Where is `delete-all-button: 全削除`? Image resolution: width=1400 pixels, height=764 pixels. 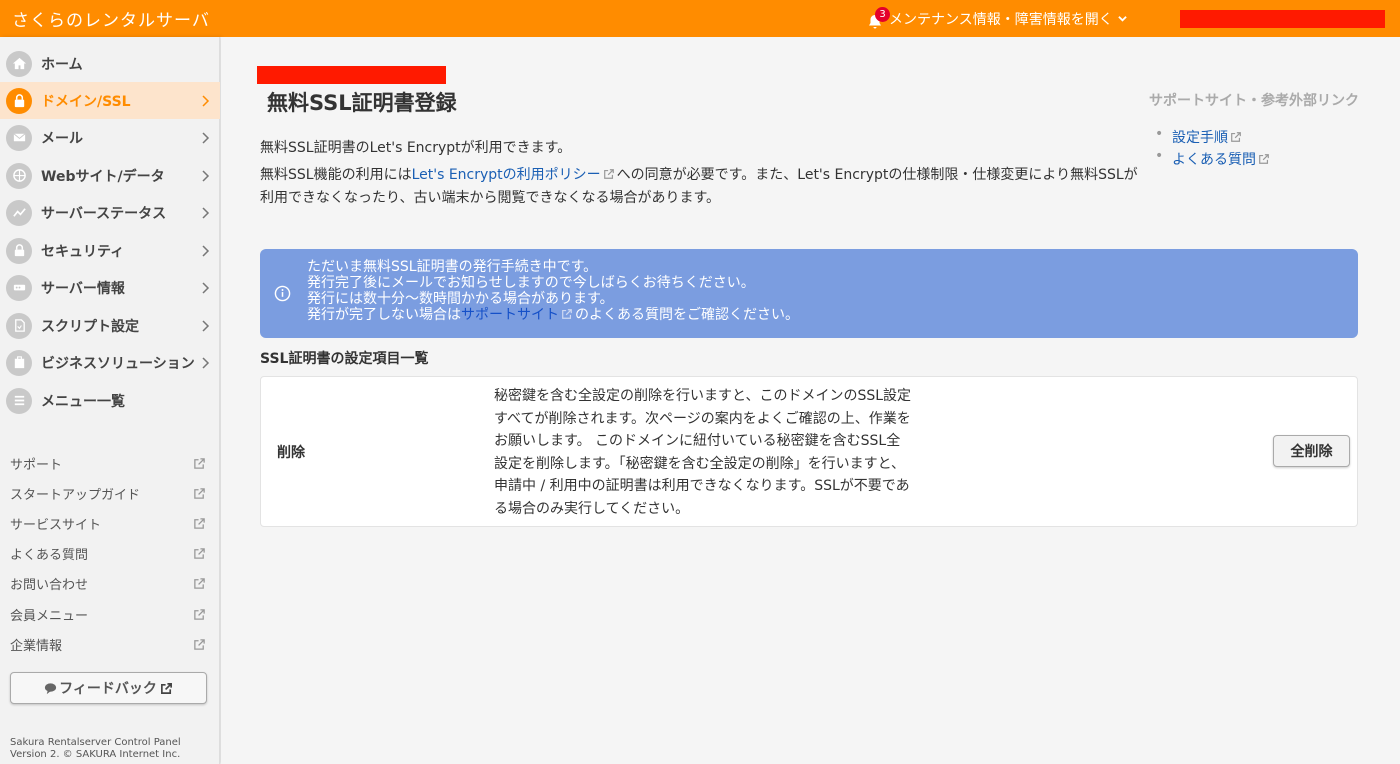 delete-all-button: 全削除 is located at coordinates (1311, 451).